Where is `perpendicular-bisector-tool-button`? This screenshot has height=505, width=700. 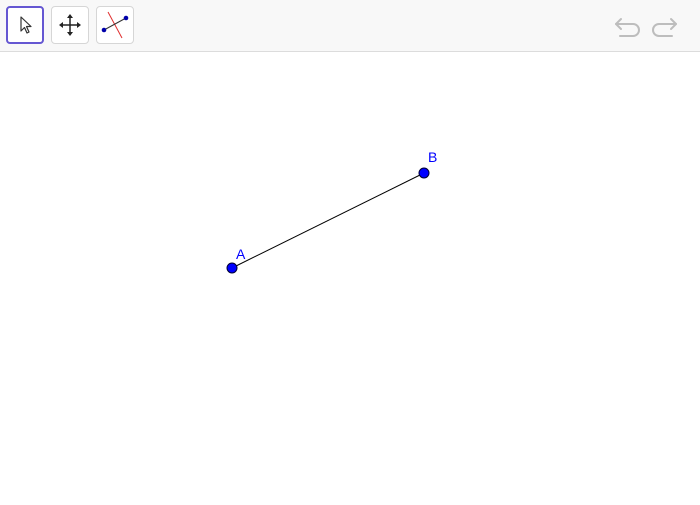 perpendicular-bisector-tool-button is located at coordinates (115, 25).